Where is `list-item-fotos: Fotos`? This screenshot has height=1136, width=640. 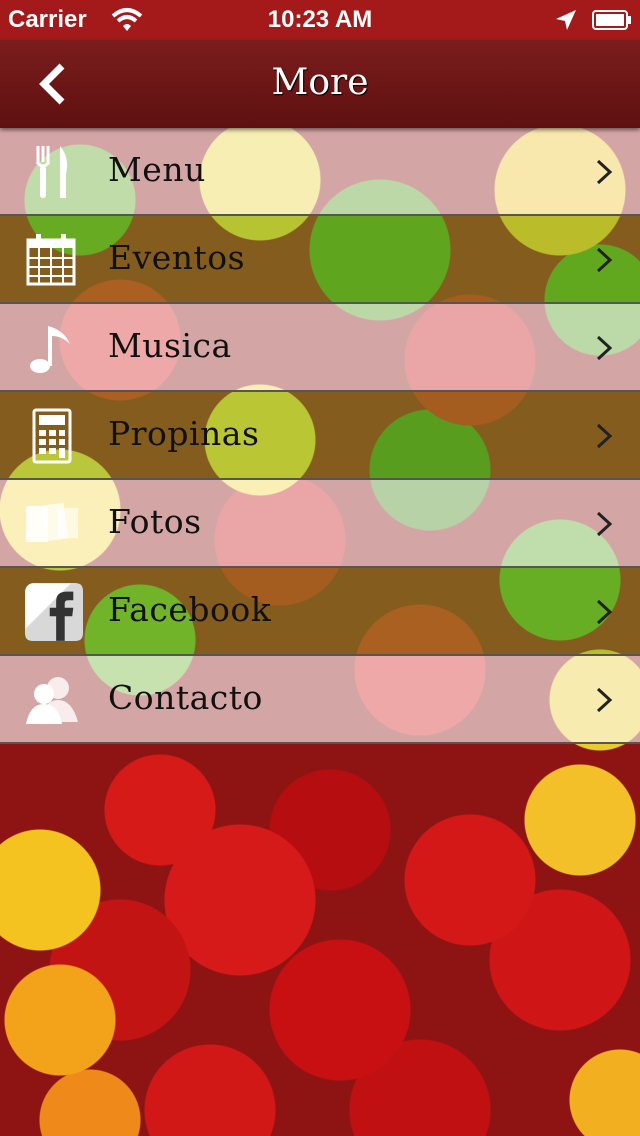 list-item-fotos: Fotos is located at coordinates (320, 524).